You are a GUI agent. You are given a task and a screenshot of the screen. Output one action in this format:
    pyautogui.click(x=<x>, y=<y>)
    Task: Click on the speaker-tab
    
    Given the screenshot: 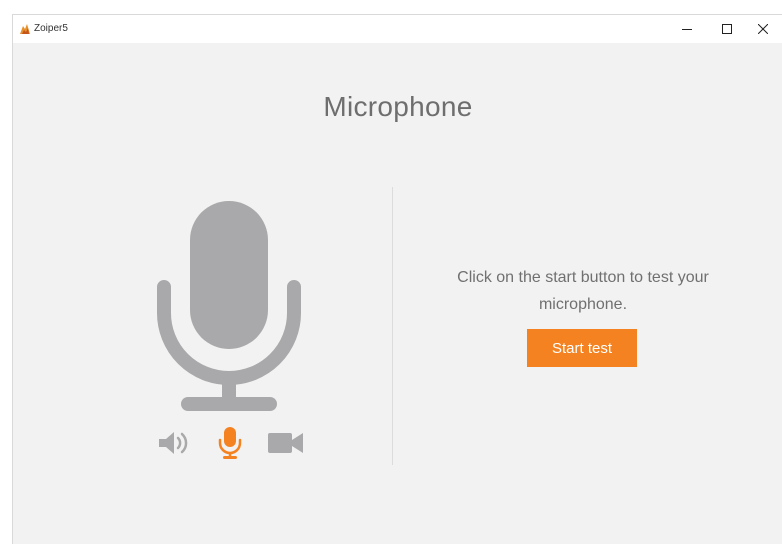 What is the action you would take?
    pyautogui.click(x=174, y=443)
    